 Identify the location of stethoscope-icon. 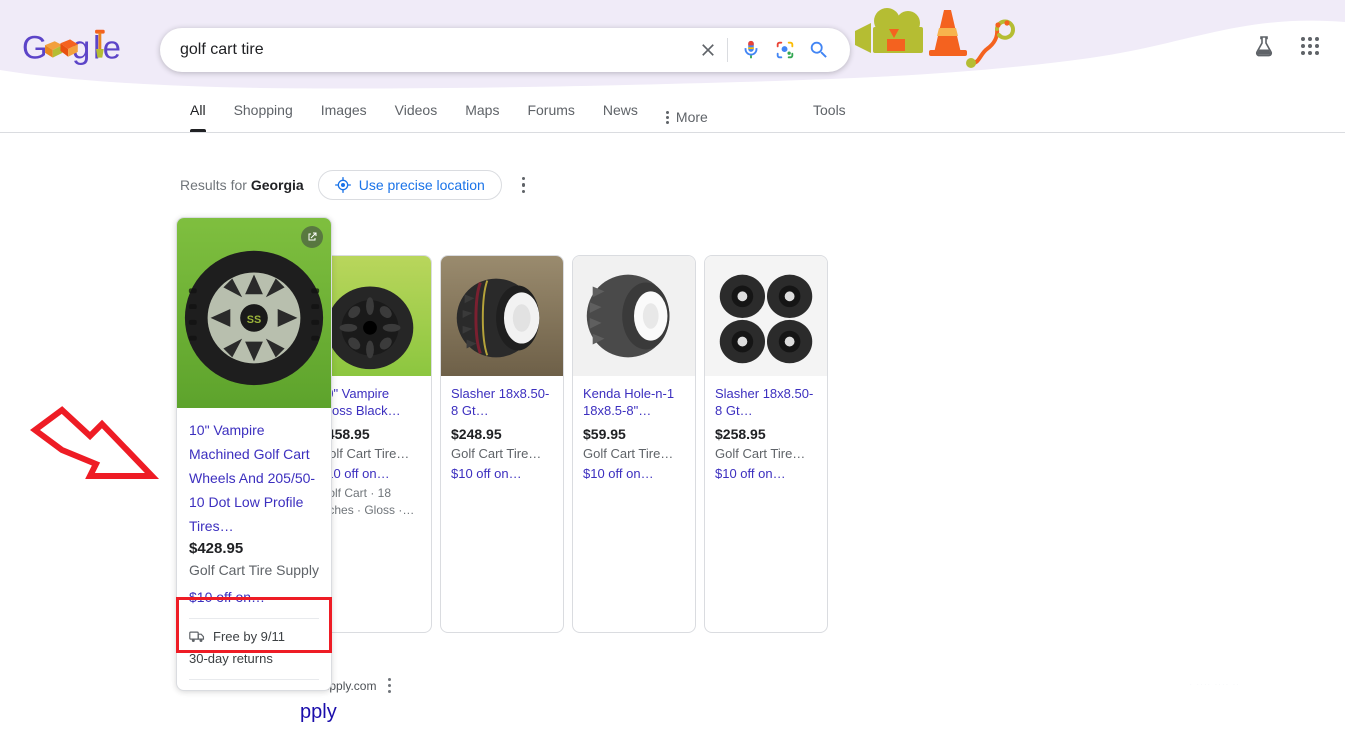
(990, 43).